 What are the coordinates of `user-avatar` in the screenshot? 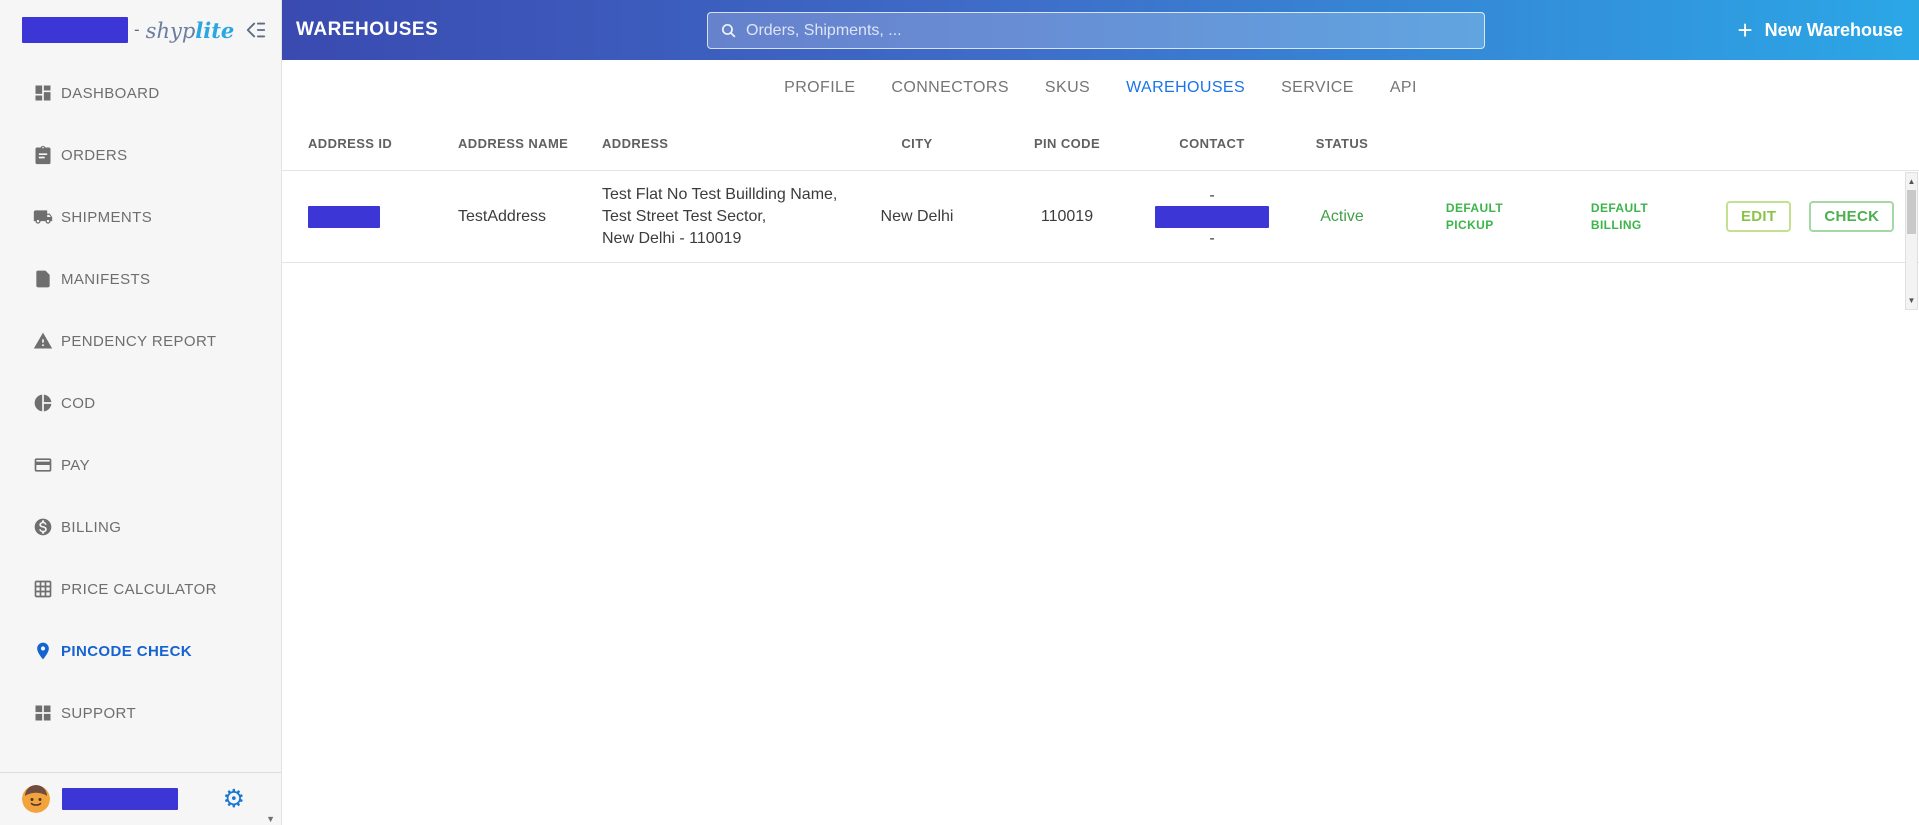 It's located at (36, 799).